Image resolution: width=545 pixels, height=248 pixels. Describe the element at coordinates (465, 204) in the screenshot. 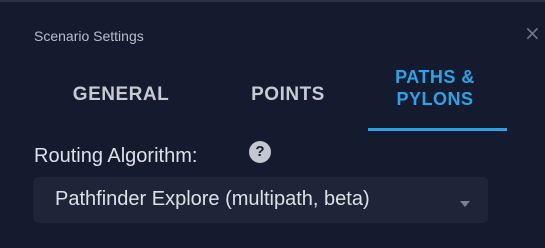

I see `chevron-down-icon` at that location.